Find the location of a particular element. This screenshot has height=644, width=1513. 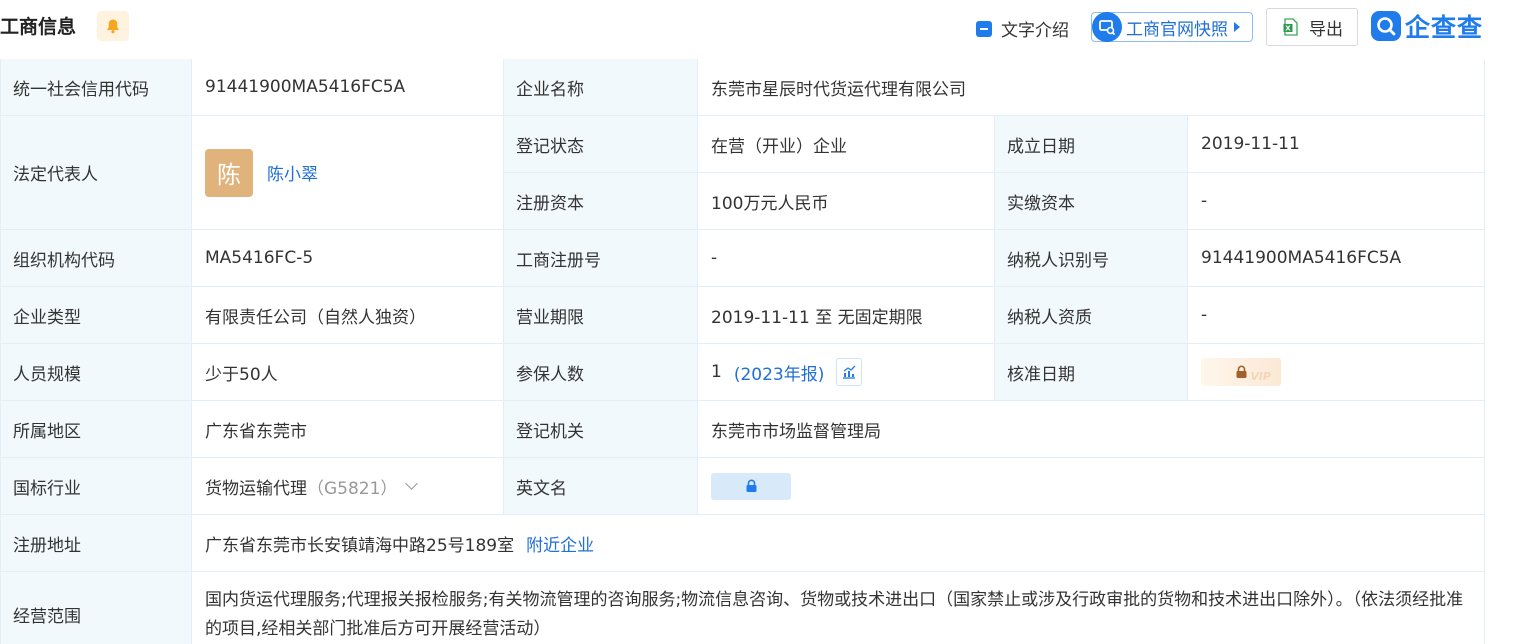

chevron-down-icon is located at coordinates (412, 483).